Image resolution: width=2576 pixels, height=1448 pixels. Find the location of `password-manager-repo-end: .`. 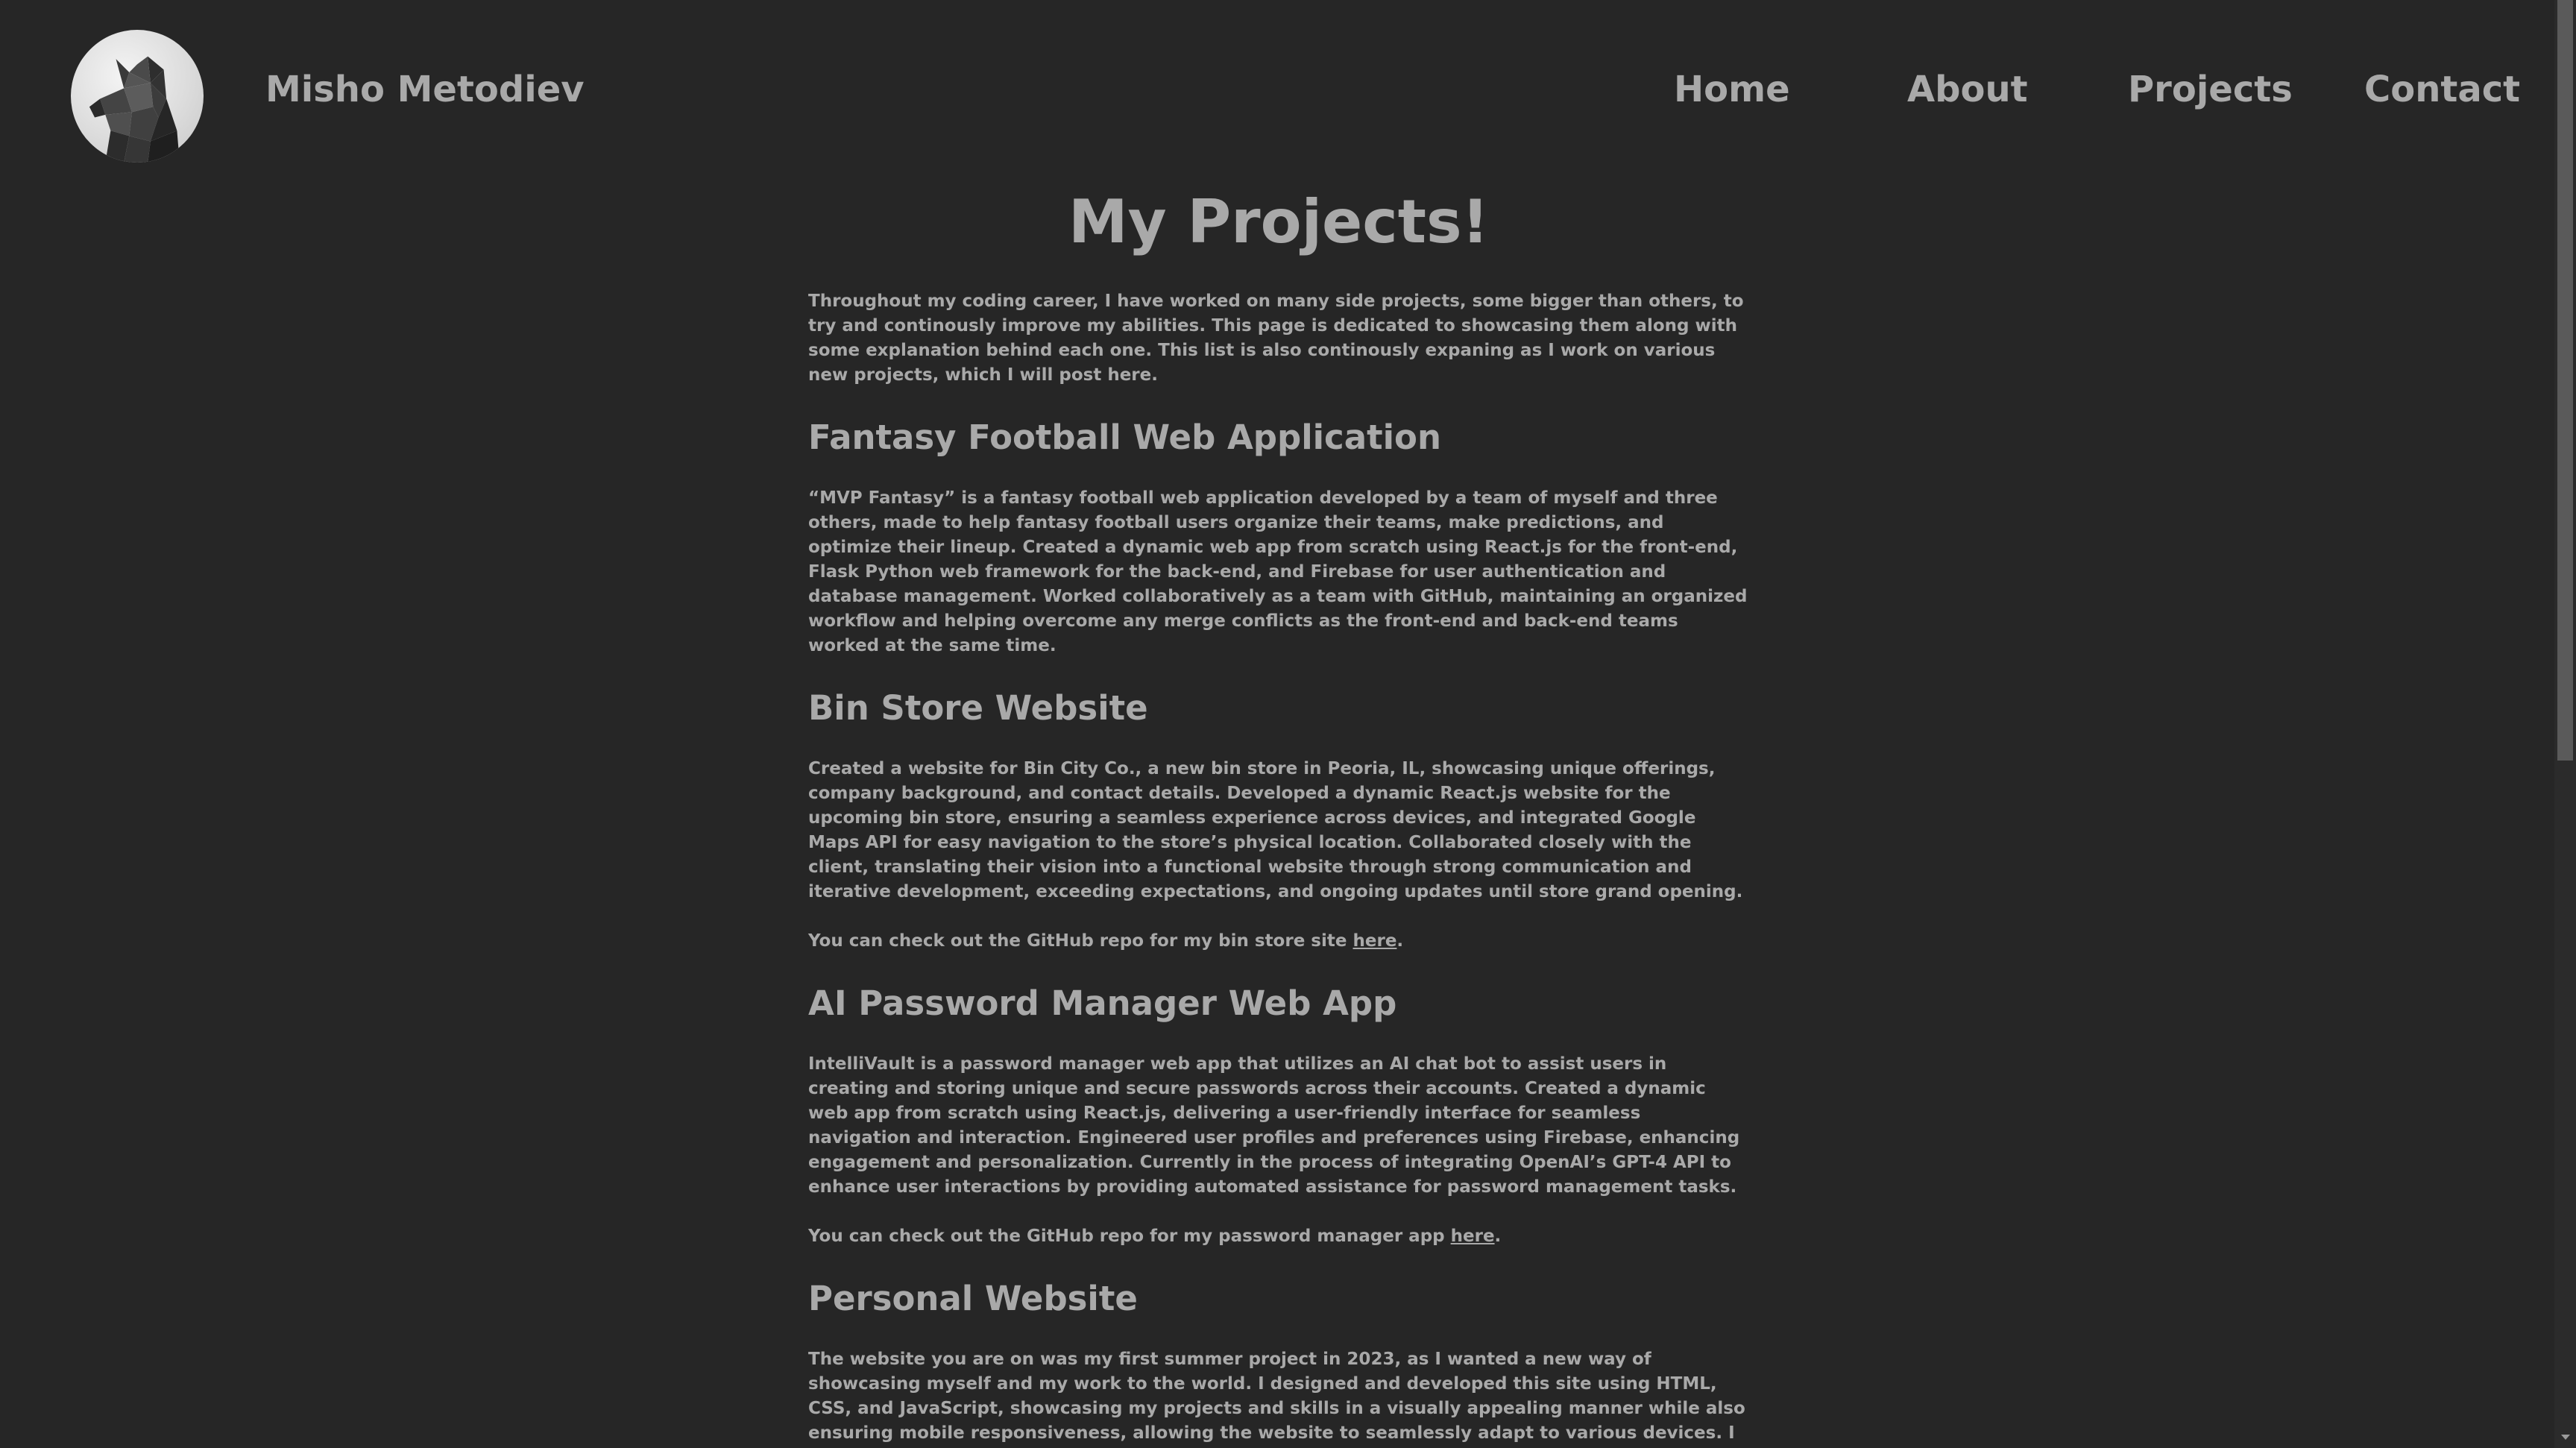

password-manager-repo-end: . is located at coordinates (1498, 1236).